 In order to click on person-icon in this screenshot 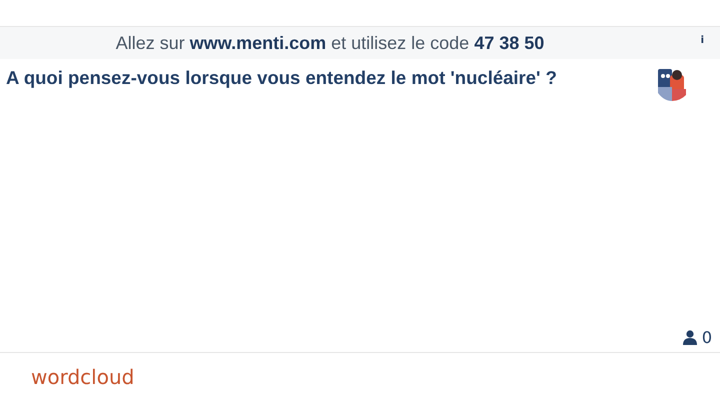, I will do `click(689, 337)`.